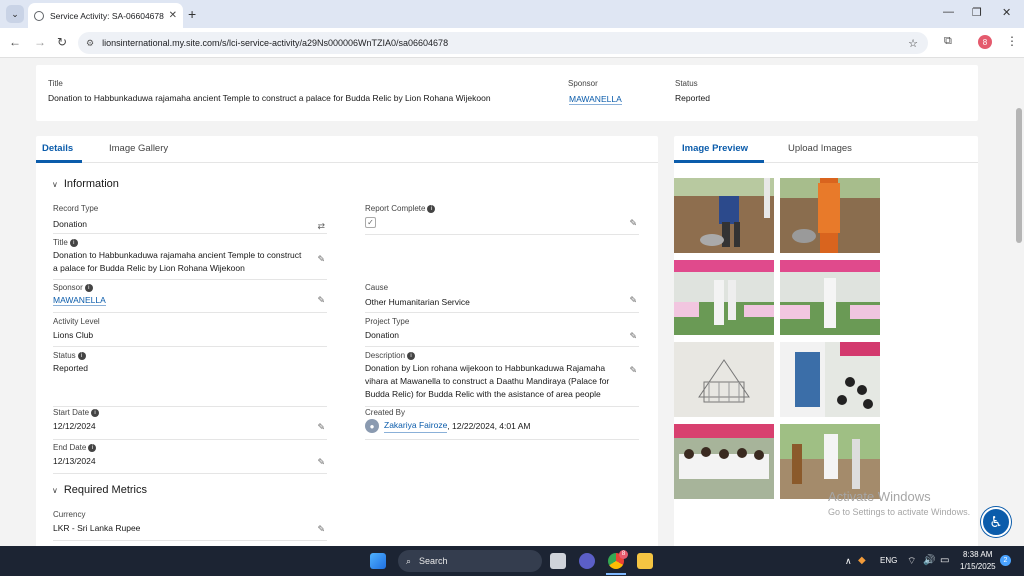 This screenshot has width=1024, height=576. What do you see at coordinates (173, 15) in the screenshot?
I see `close-tab-icon: ✕` at bounding box center [173, 15].